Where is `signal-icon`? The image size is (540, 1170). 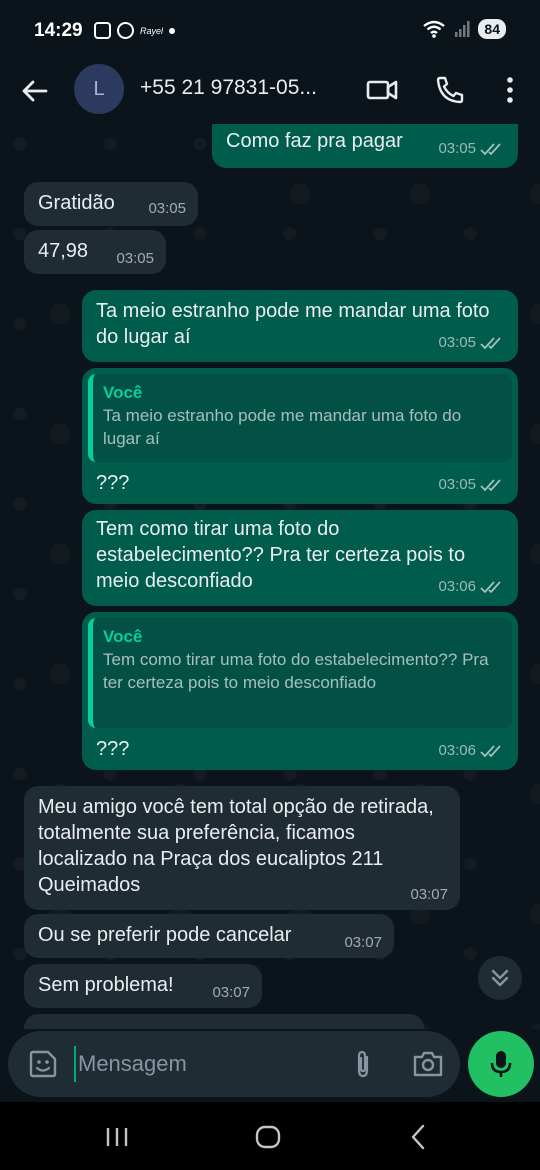 signal-icon is located at coordinates (462, 29).